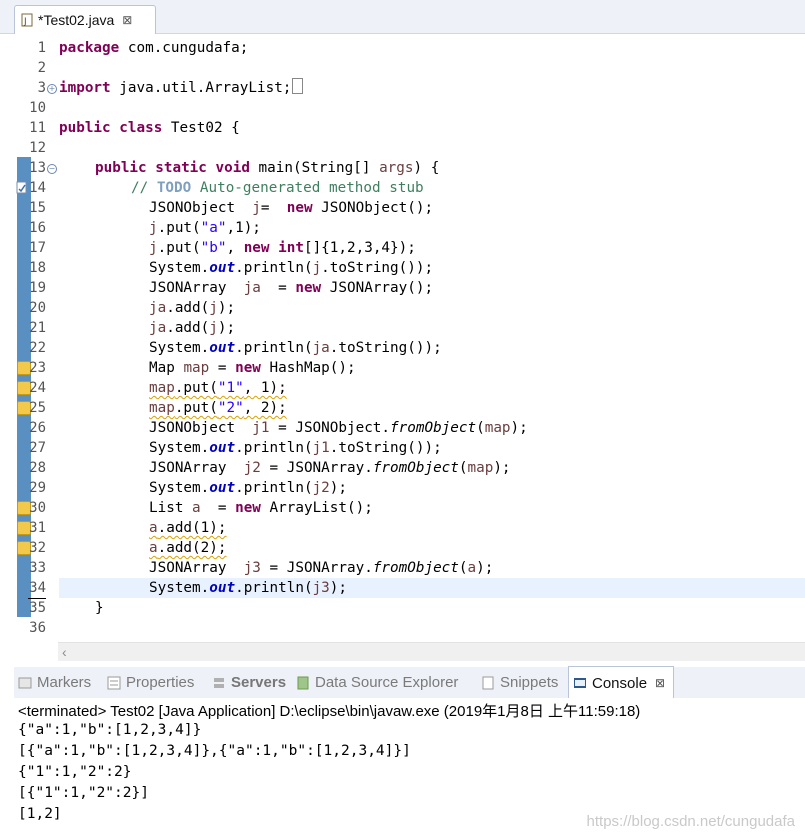 Image resolution: width=805 pixels, height=838 pixels. I want to click on code-text: JSONArray j3 = JSONArray.fromObject(a);, so click(321, 568).